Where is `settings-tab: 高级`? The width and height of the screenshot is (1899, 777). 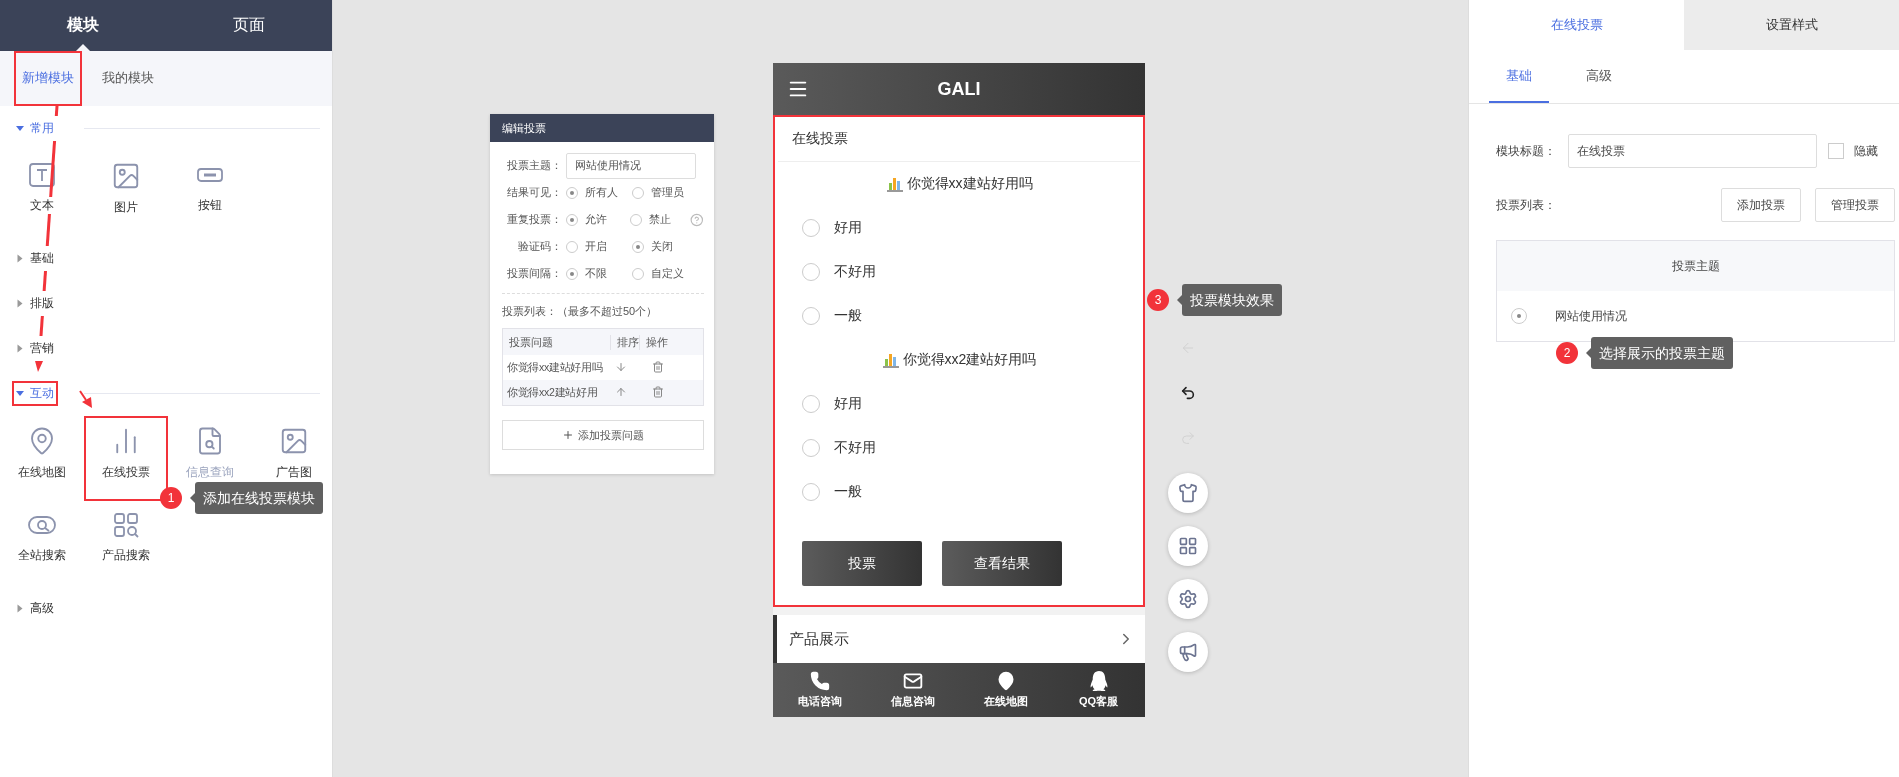
settings-tab: 高级 is located at coordinates (1599, 76).